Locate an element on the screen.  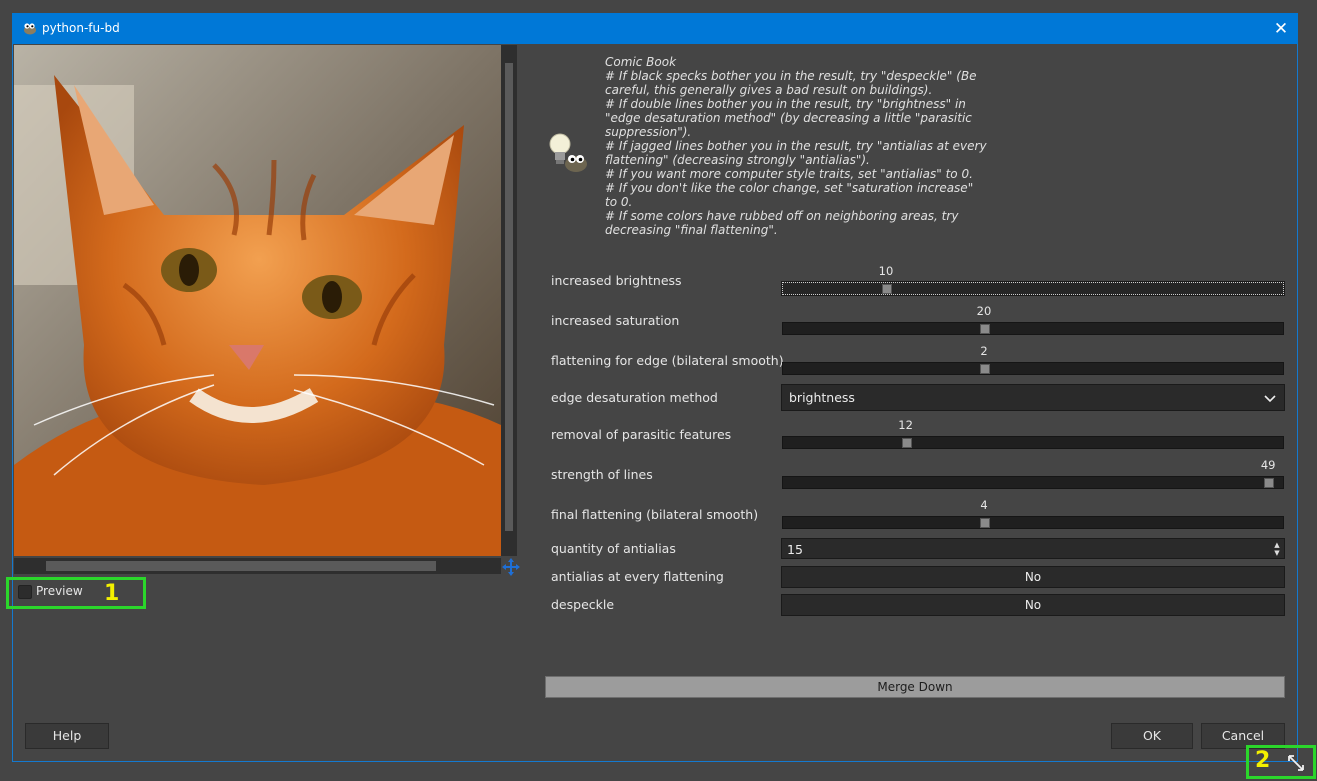
window-title: python-fu-bd is located at coordinates (81, 28).